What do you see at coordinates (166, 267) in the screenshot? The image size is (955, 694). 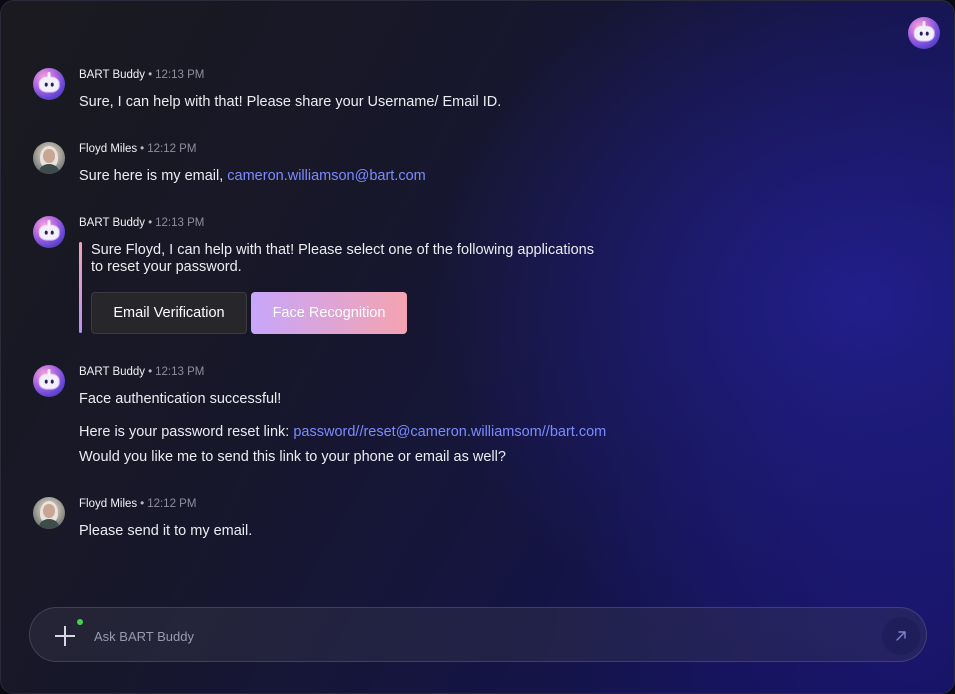 I see `option-card-line-2: to reset your password.` at bounding box center [166, 267].